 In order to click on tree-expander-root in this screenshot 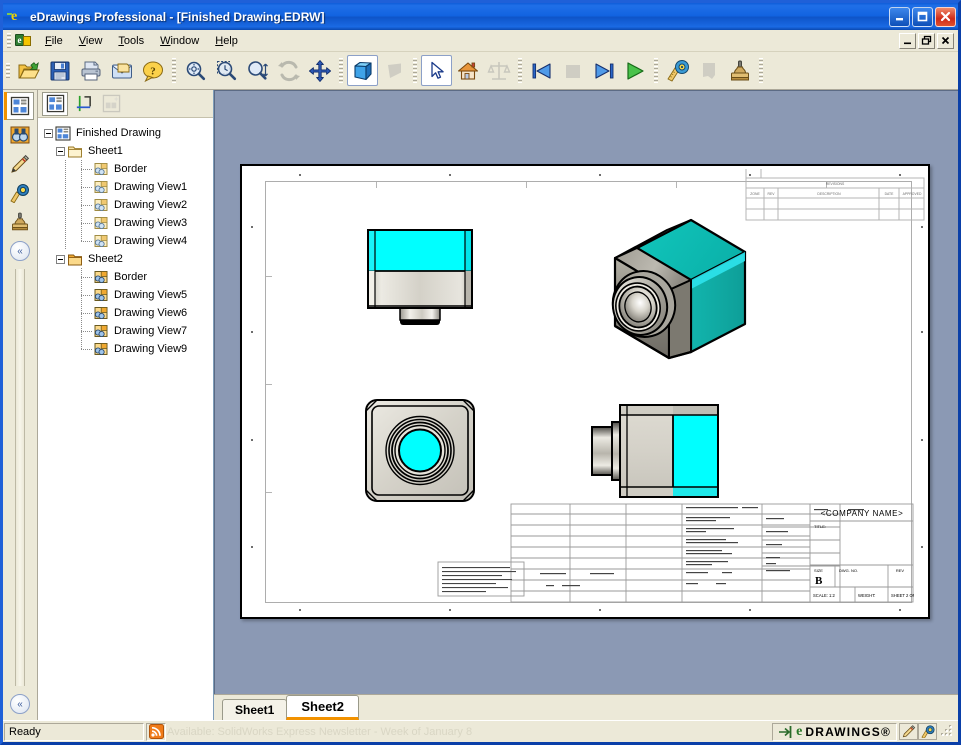, I will do `click(48, 133)`.